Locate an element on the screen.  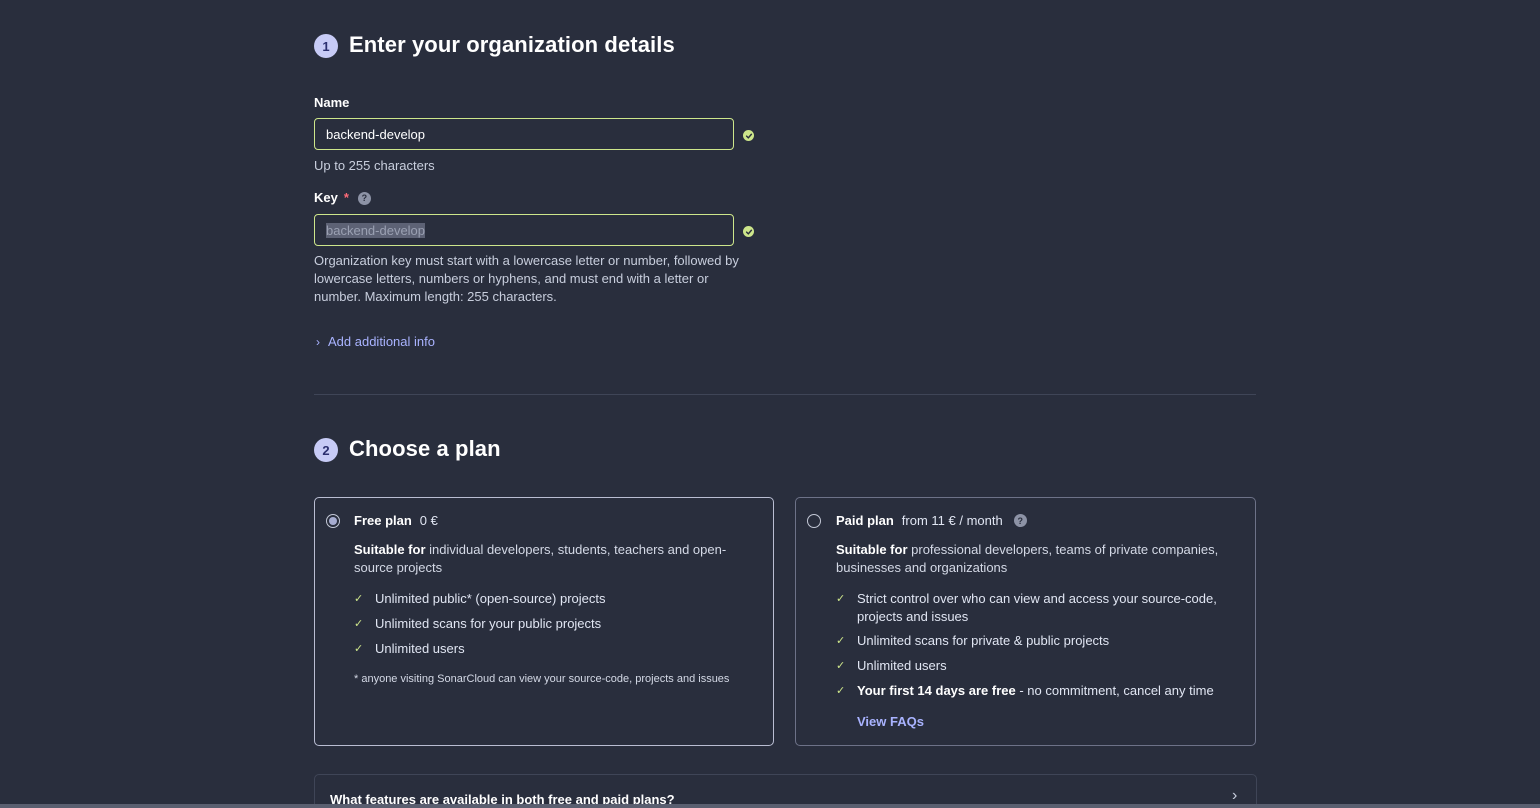
paid-plan-price: from 11 € / month is located at coordinates (952, 520).